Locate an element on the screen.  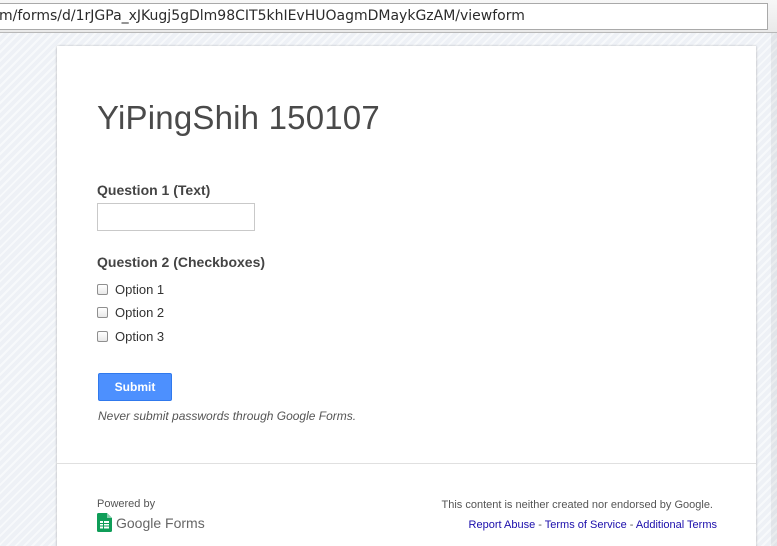
logo-text: Google Forms is located at coordinates (160, 522).